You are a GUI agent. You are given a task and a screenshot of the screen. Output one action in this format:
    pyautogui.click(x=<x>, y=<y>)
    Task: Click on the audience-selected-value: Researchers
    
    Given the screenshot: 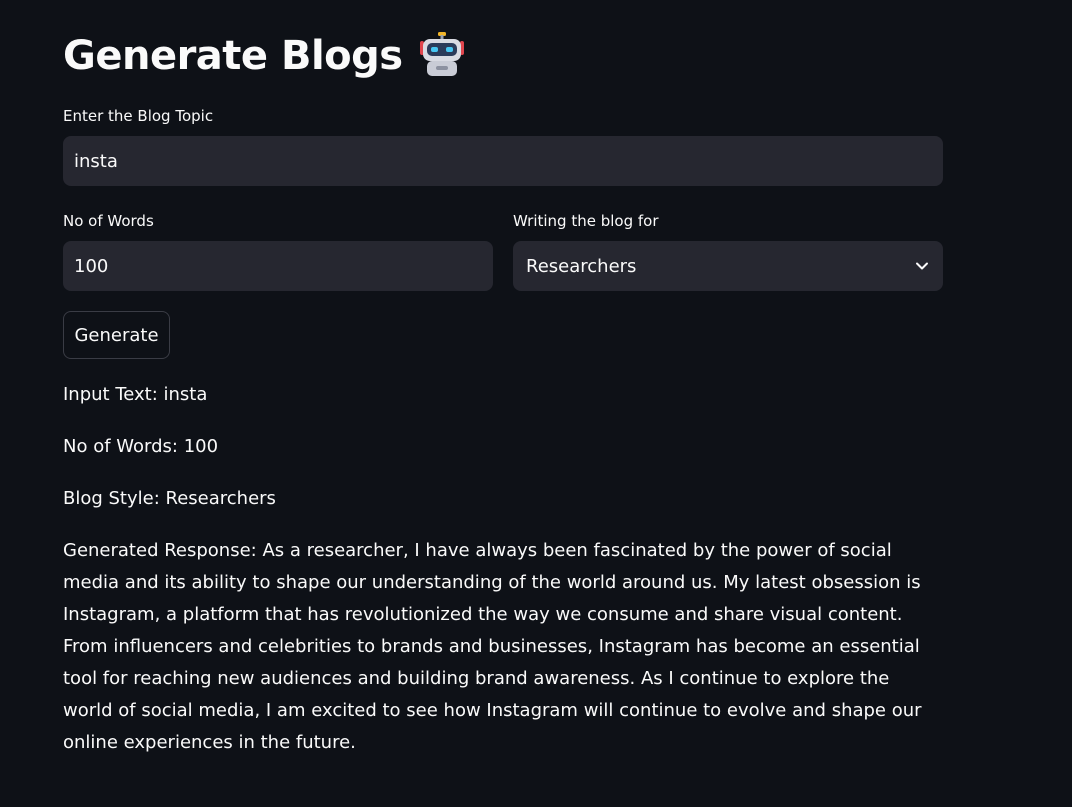 What is the action you would take?
    pyautogui.click(x=581, y=266)
    